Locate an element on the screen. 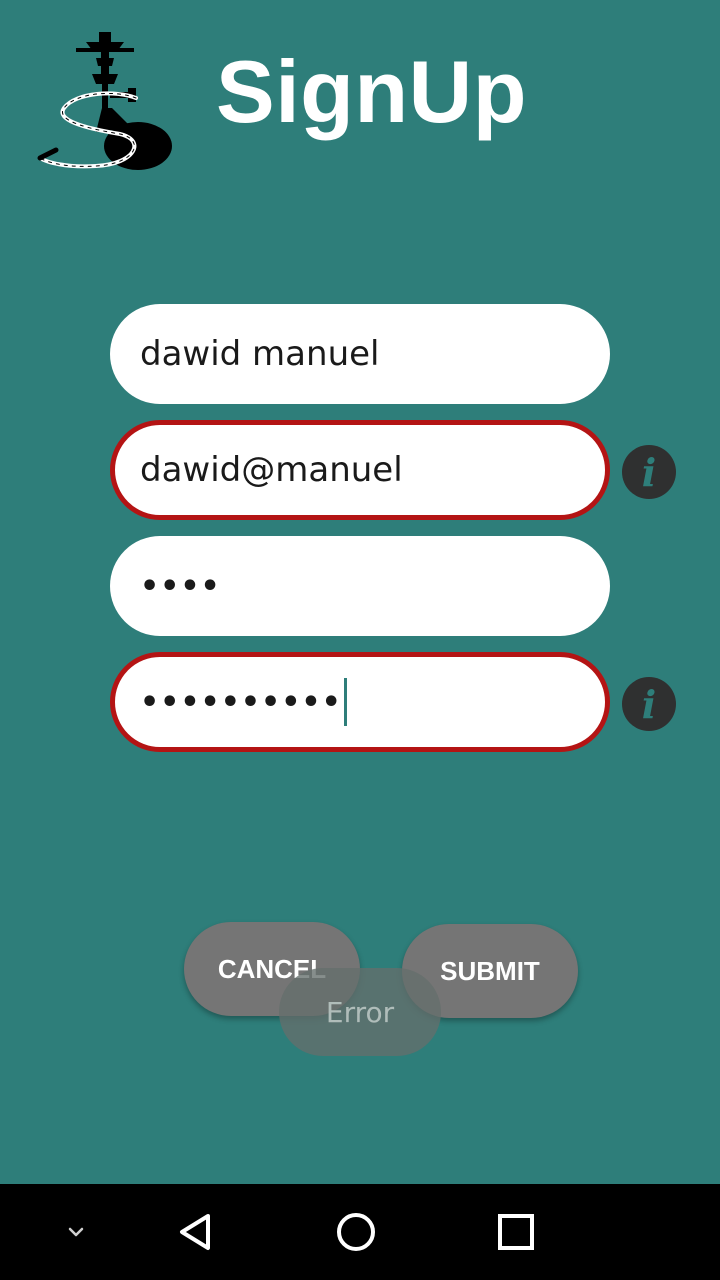 The width and height of the screenshot is (720, 1280). email-input: dawid@manuel is located at coordinates (360, 470).